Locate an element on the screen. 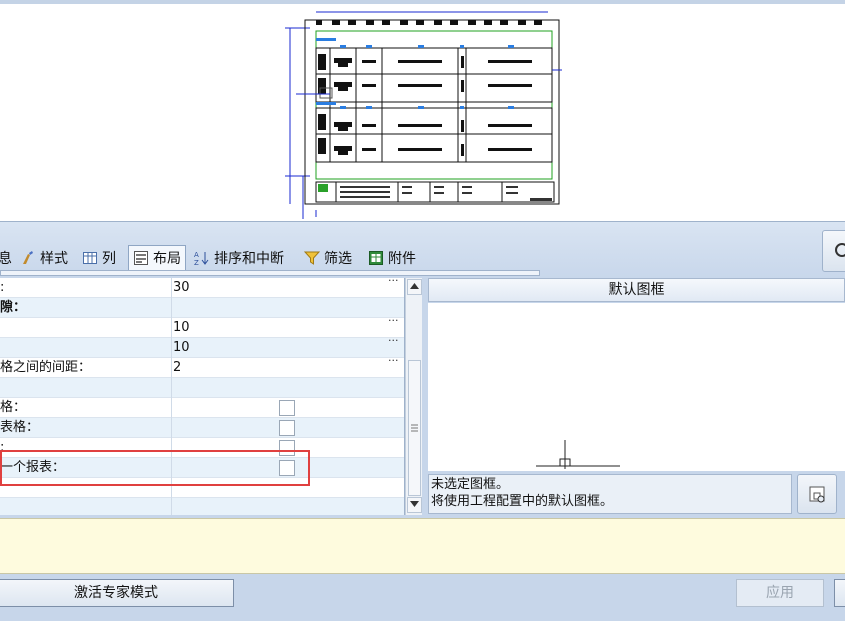 The image size is (845, 621). tab-toolbar: 息 样式 列 布局 AZ 排序和中断 筛选 附件 is located at coordinates (422, 250).